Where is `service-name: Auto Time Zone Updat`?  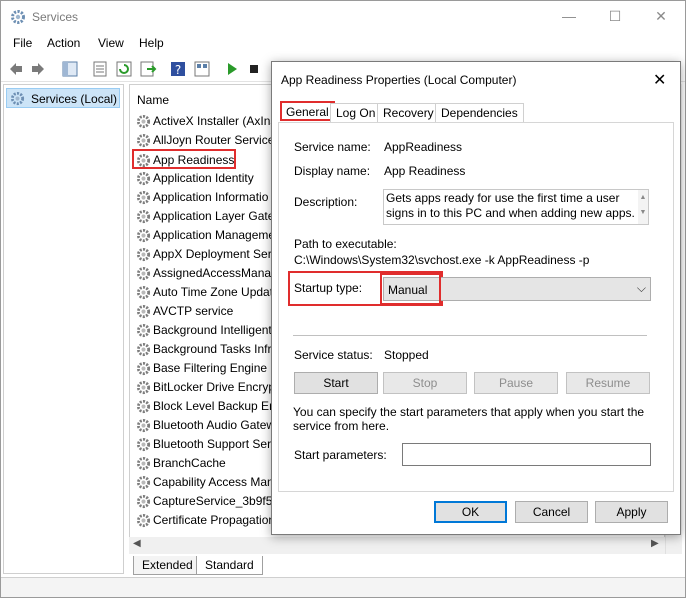
service-name: Auto Time Zone Updat is located at coordinates (213, 292).